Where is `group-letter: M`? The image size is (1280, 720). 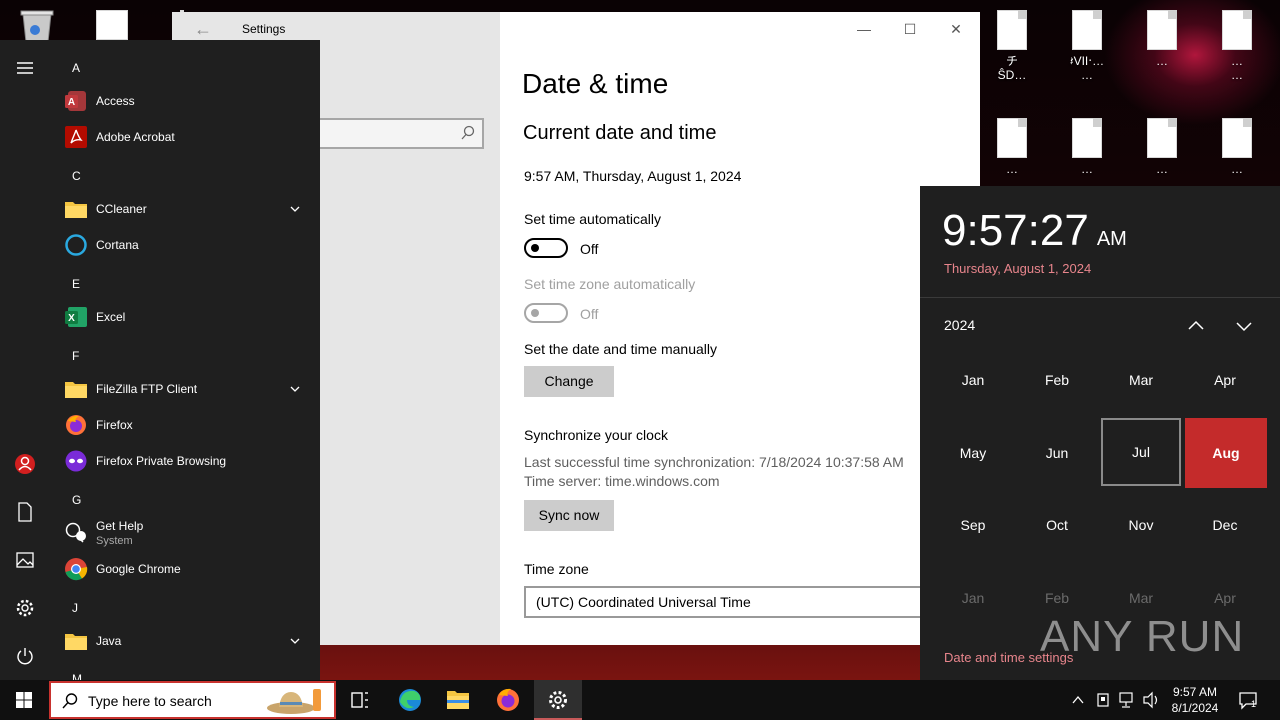
group-letter: M is located at coordinates (77, 676).